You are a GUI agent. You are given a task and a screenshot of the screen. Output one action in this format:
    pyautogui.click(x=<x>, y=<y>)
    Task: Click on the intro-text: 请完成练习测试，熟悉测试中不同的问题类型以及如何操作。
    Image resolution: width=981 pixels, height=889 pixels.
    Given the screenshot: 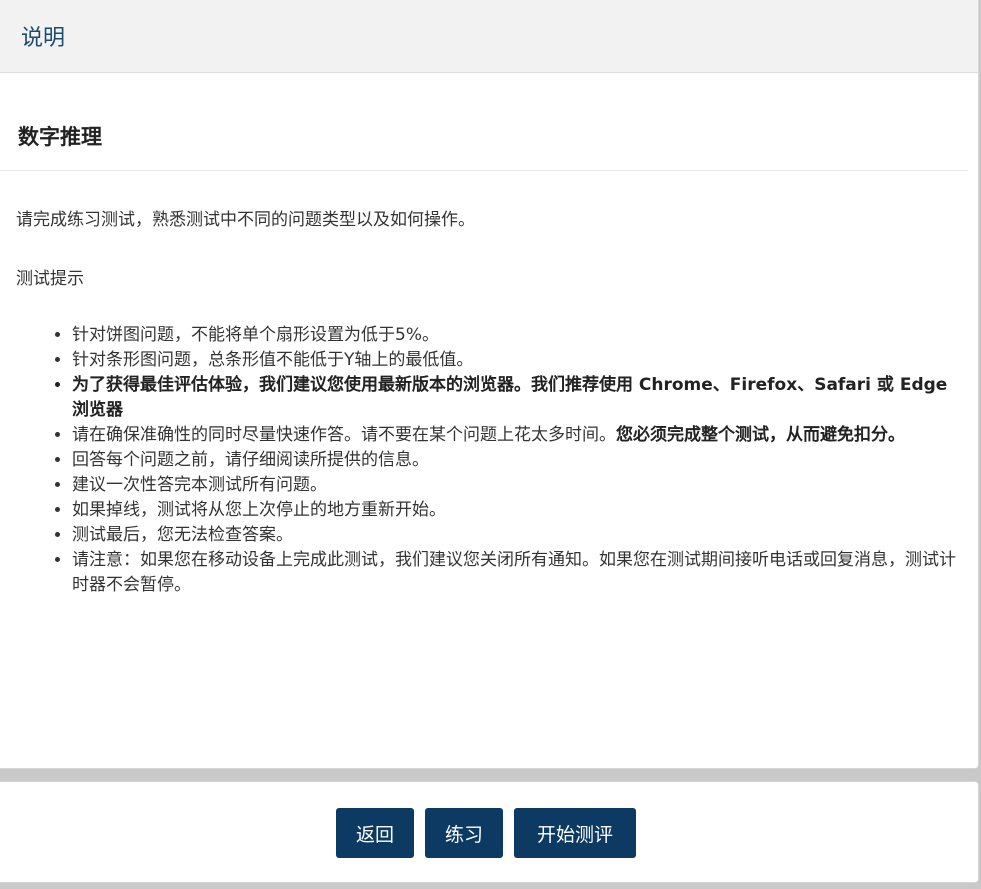 What is the action you would take?
    pyautogui.click(x=245, y=220)
    